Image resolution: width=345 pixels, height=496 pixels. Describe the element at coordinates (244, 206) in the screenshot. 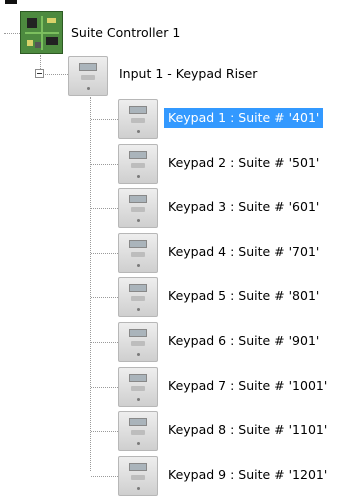

I see `tree-node-label: Keypad 3 : Suite # '601'` at that location.